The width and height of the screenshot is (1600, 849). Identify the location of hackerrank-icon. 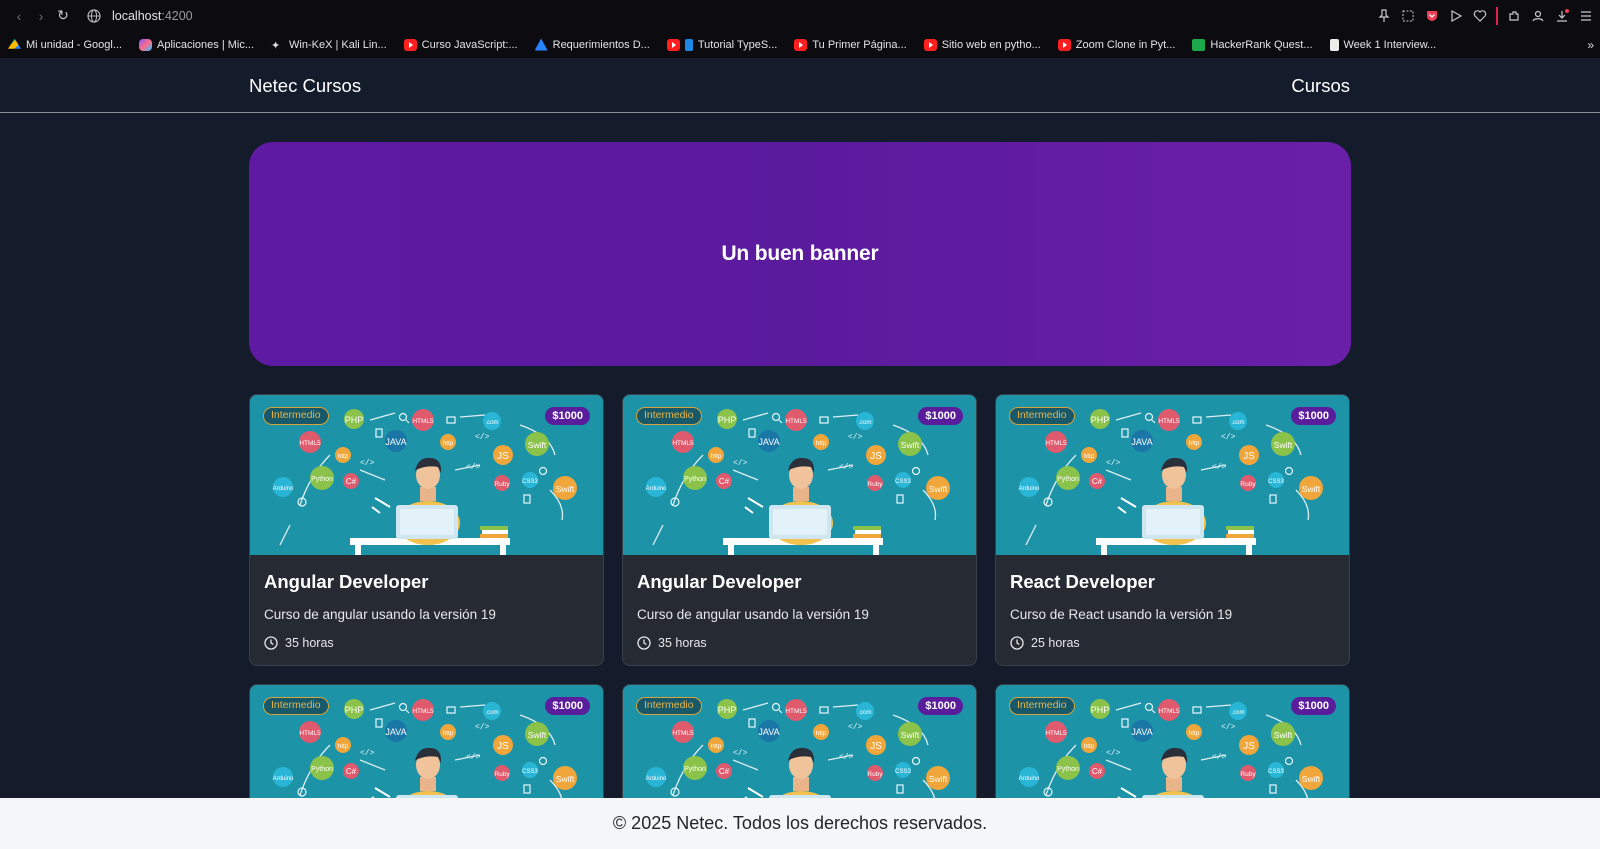
(1199, 44).